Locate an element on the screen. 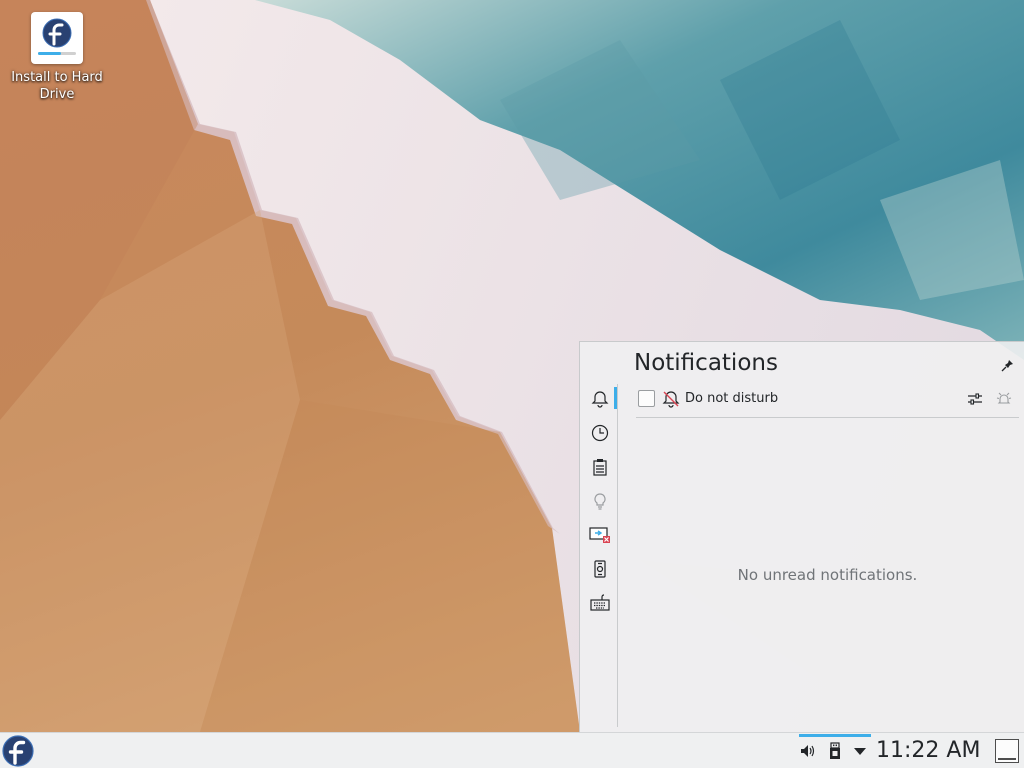  sidebar-active-indicator is located at coordinates (615, 398).